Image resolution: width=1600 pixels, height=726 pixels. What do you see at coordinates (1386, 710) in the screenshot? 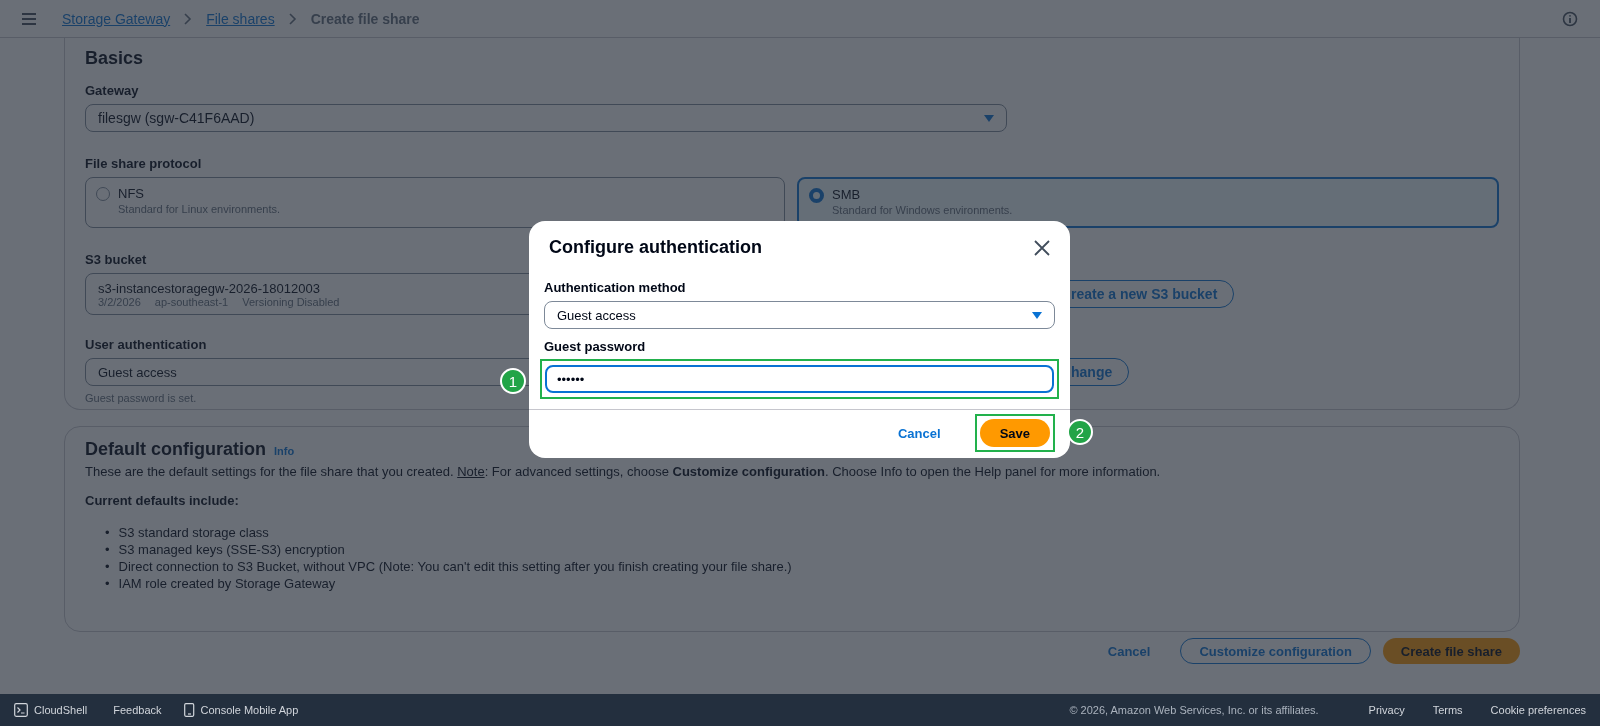
I see `footer-link: Privacy` at bounding box center [1386, 710].